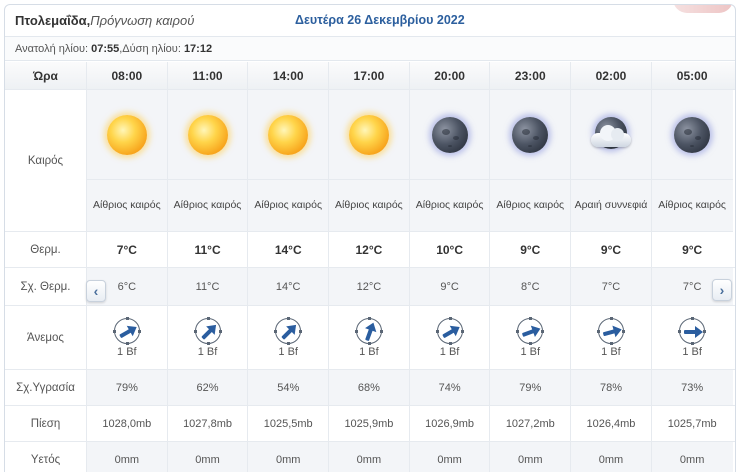 This screenshot has width=743, height=472. I want to click on humidity-value: 62%, so click(208, 387).